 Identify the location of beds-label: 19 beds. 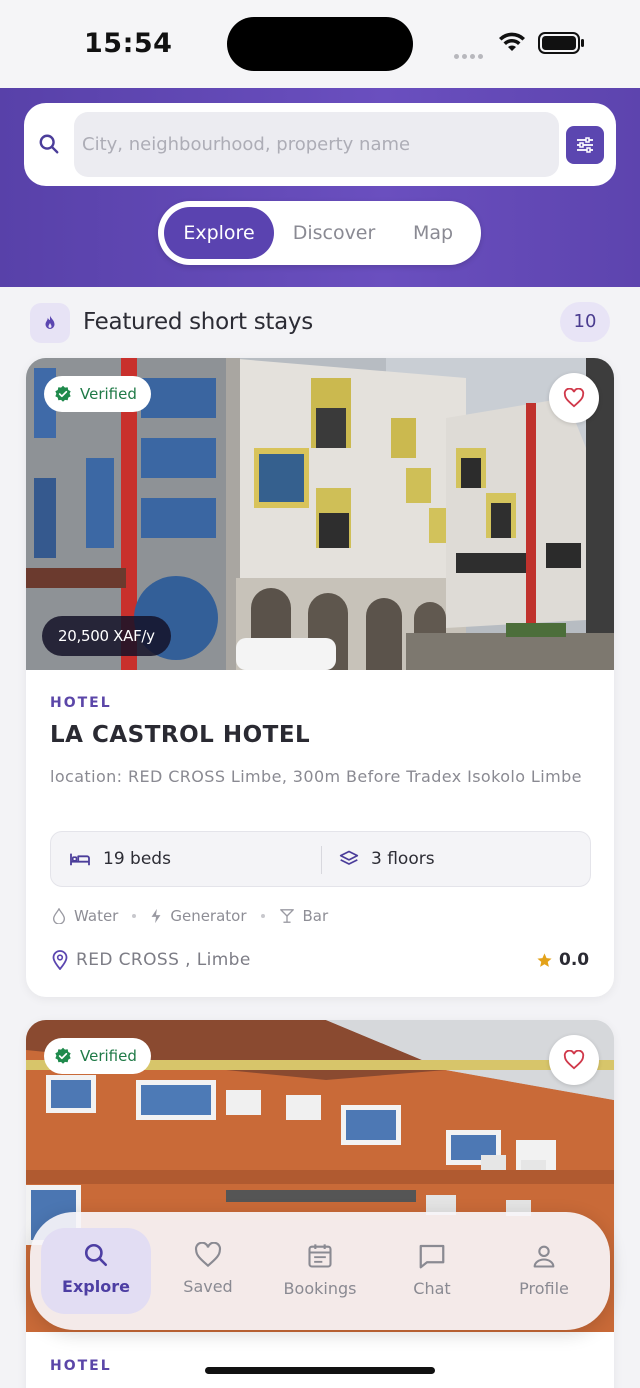
(137, 859).